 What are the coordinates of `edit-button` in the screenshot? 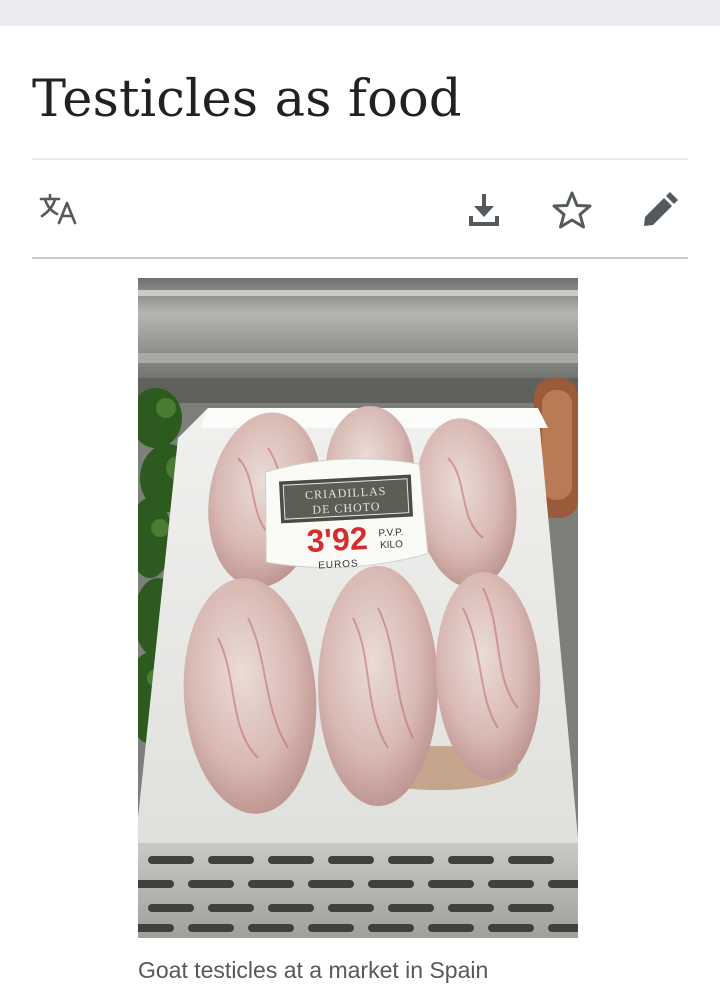 It's located at (660, 210).